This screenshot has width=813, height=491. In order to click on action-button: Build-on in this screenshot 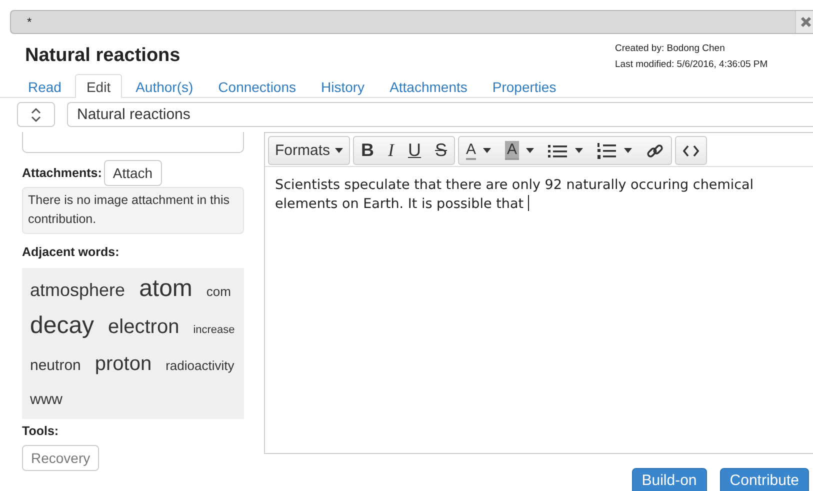, I will do `click(669, 479)`.